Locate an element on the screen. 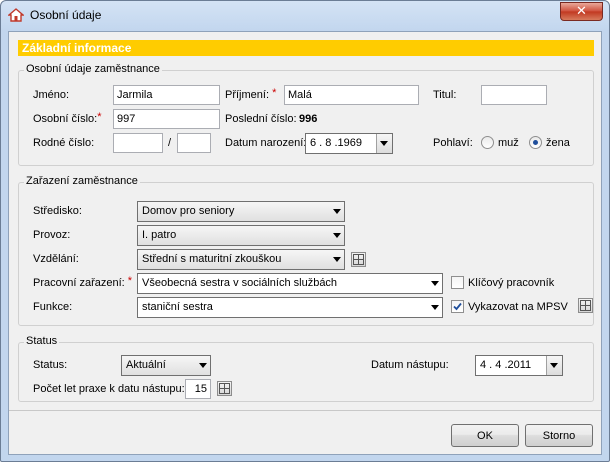  ok-button: OK is located at coordinates (485, 435).